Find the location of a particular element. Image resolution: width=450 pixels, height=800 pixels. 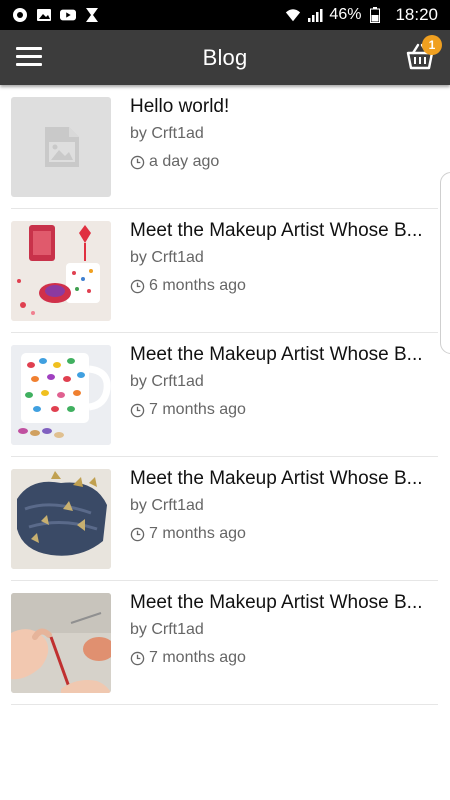

craft-mug-image is located at coordinates (61, 271).